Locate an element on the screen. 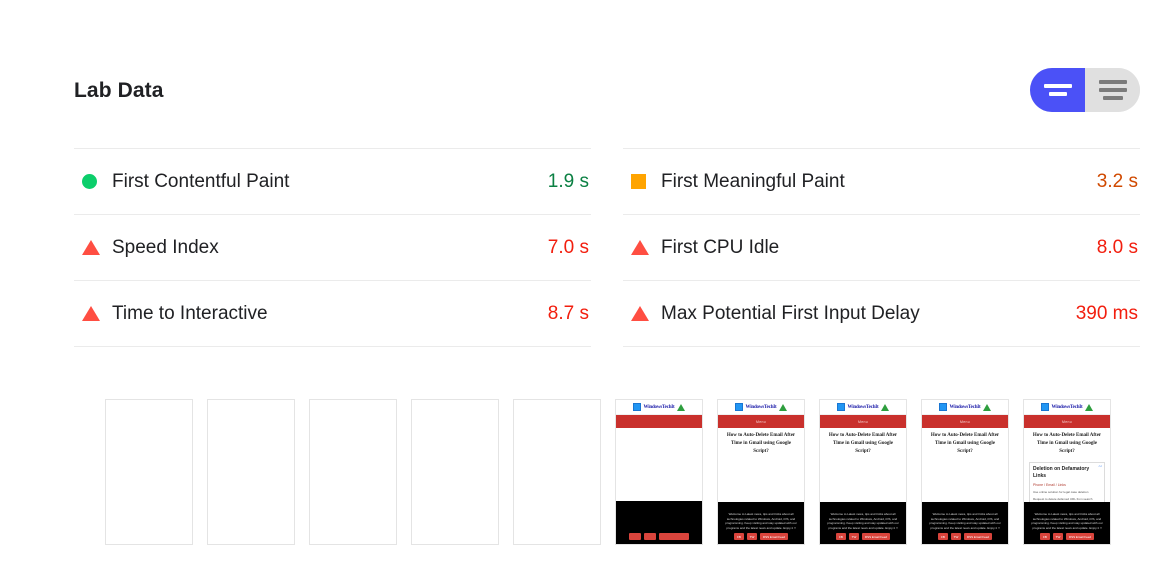 The image size is (1165, 583). windows-logo-icon is located at coordinates (943, 407).